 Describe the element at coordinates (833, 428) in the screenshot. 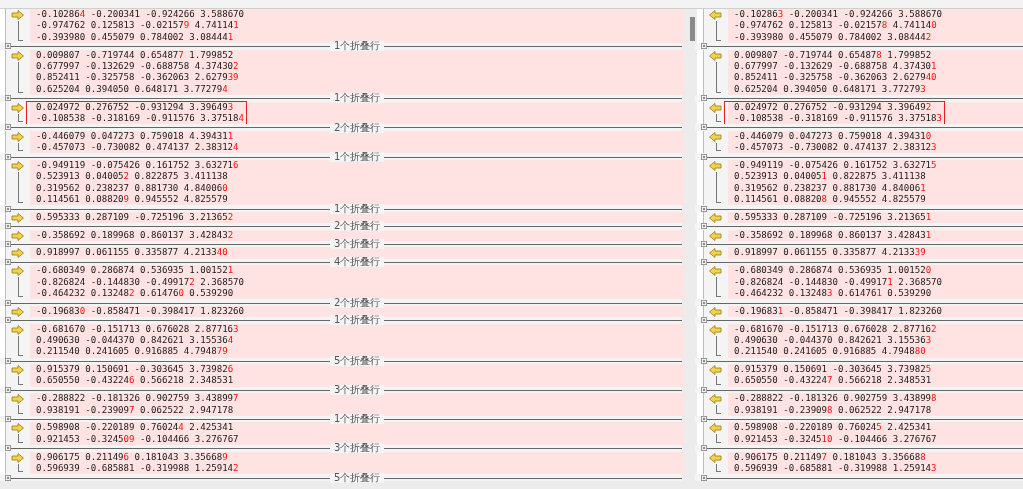

I see `diff-line: 0.598908 -0.220189 0.760245 2.425341` at that location.